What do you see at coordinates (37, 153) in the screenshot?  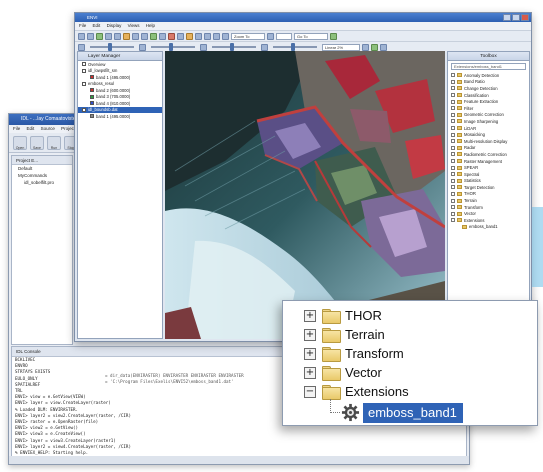 I see `idl-save-button: Save File` at bounding box center [37, 153].